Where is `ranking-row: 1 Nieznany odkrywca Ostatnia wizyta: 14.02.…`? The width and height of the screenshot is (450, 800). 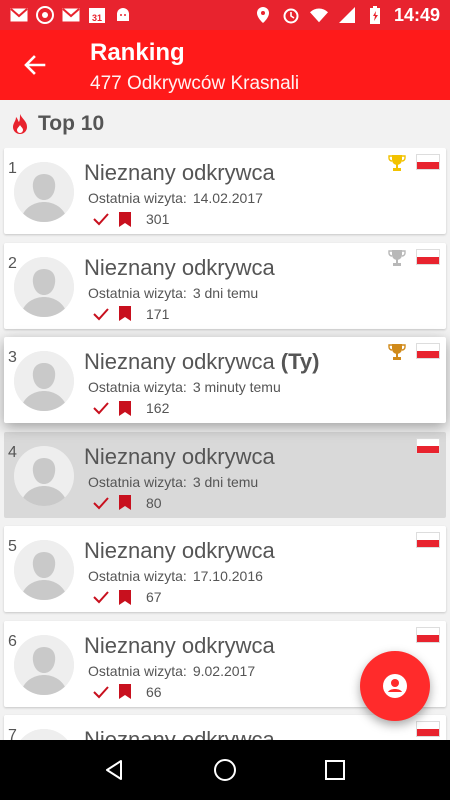 ranking-row: 1 Nieznany odkrywca Ostatnia wizyta: 14.02.… is located at coordinates (225, 191).